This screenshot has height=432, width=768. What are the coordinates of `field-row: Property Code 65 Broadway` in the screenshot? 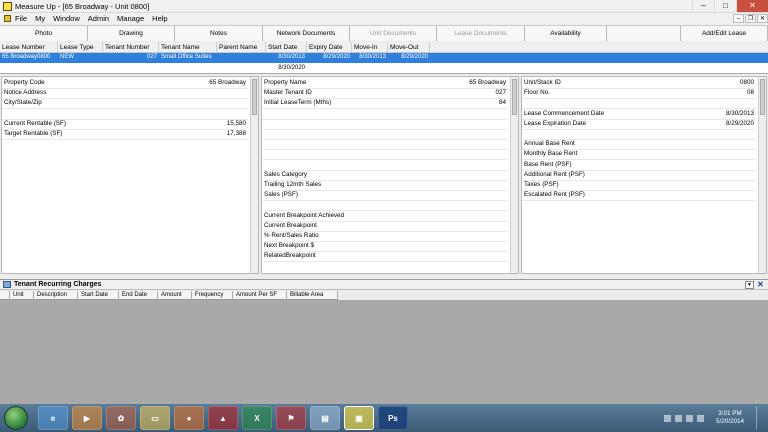 It's located at (125, 83).